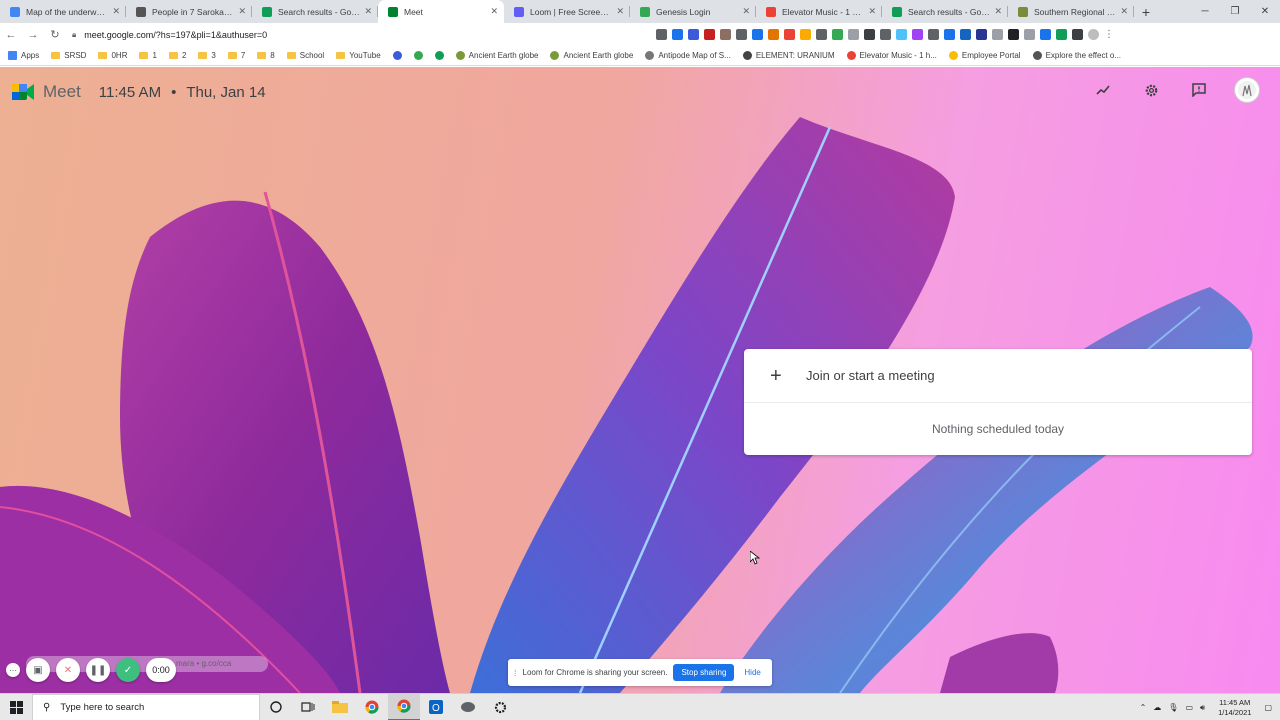 The image size is (1280, 720). I want to click on outlook-icon: O, so click(436, 707).